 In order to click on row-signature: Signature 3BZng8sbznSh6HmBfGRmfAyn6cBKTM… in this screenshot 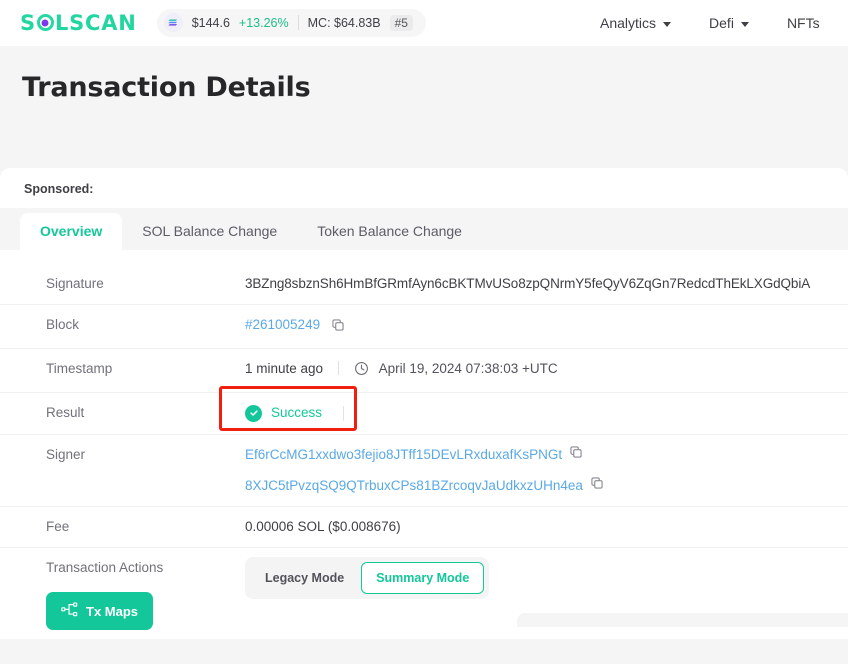, I will do `click(424, 284)`.